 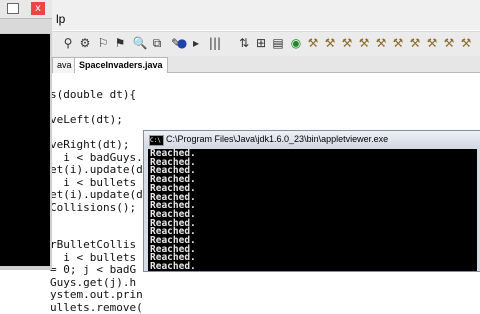 I want to click on console-icon: C:\, so click(x=156, y=140).